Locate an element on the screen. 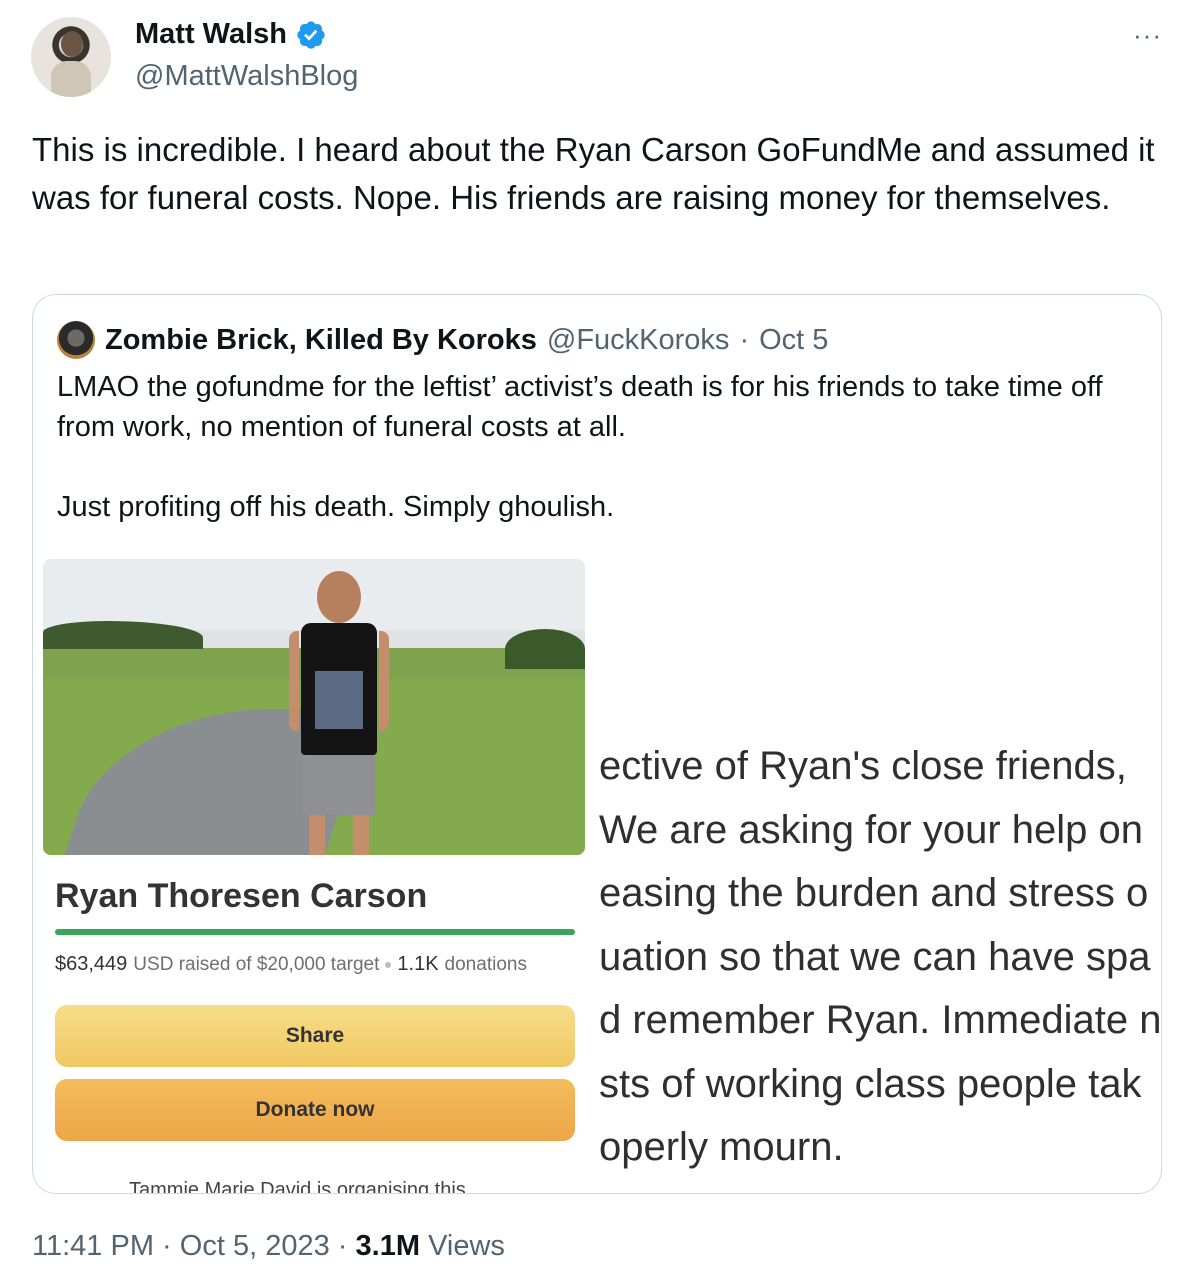 Image resolution: width=1194 pixels, height=1280 pixels. quoted-author-handle: @FuckKoroks is located at coordinates (638, 340).